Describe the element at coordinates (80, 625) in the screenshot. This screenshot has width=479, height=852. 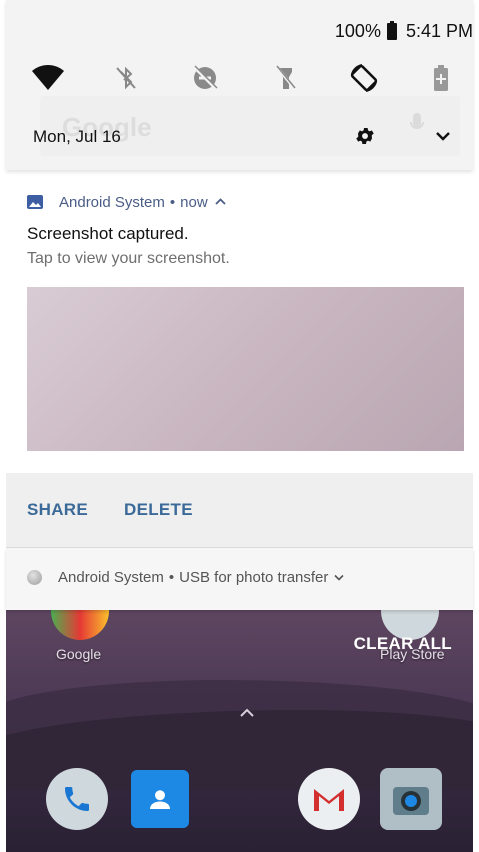
I see `google-folder-icon` at that location.